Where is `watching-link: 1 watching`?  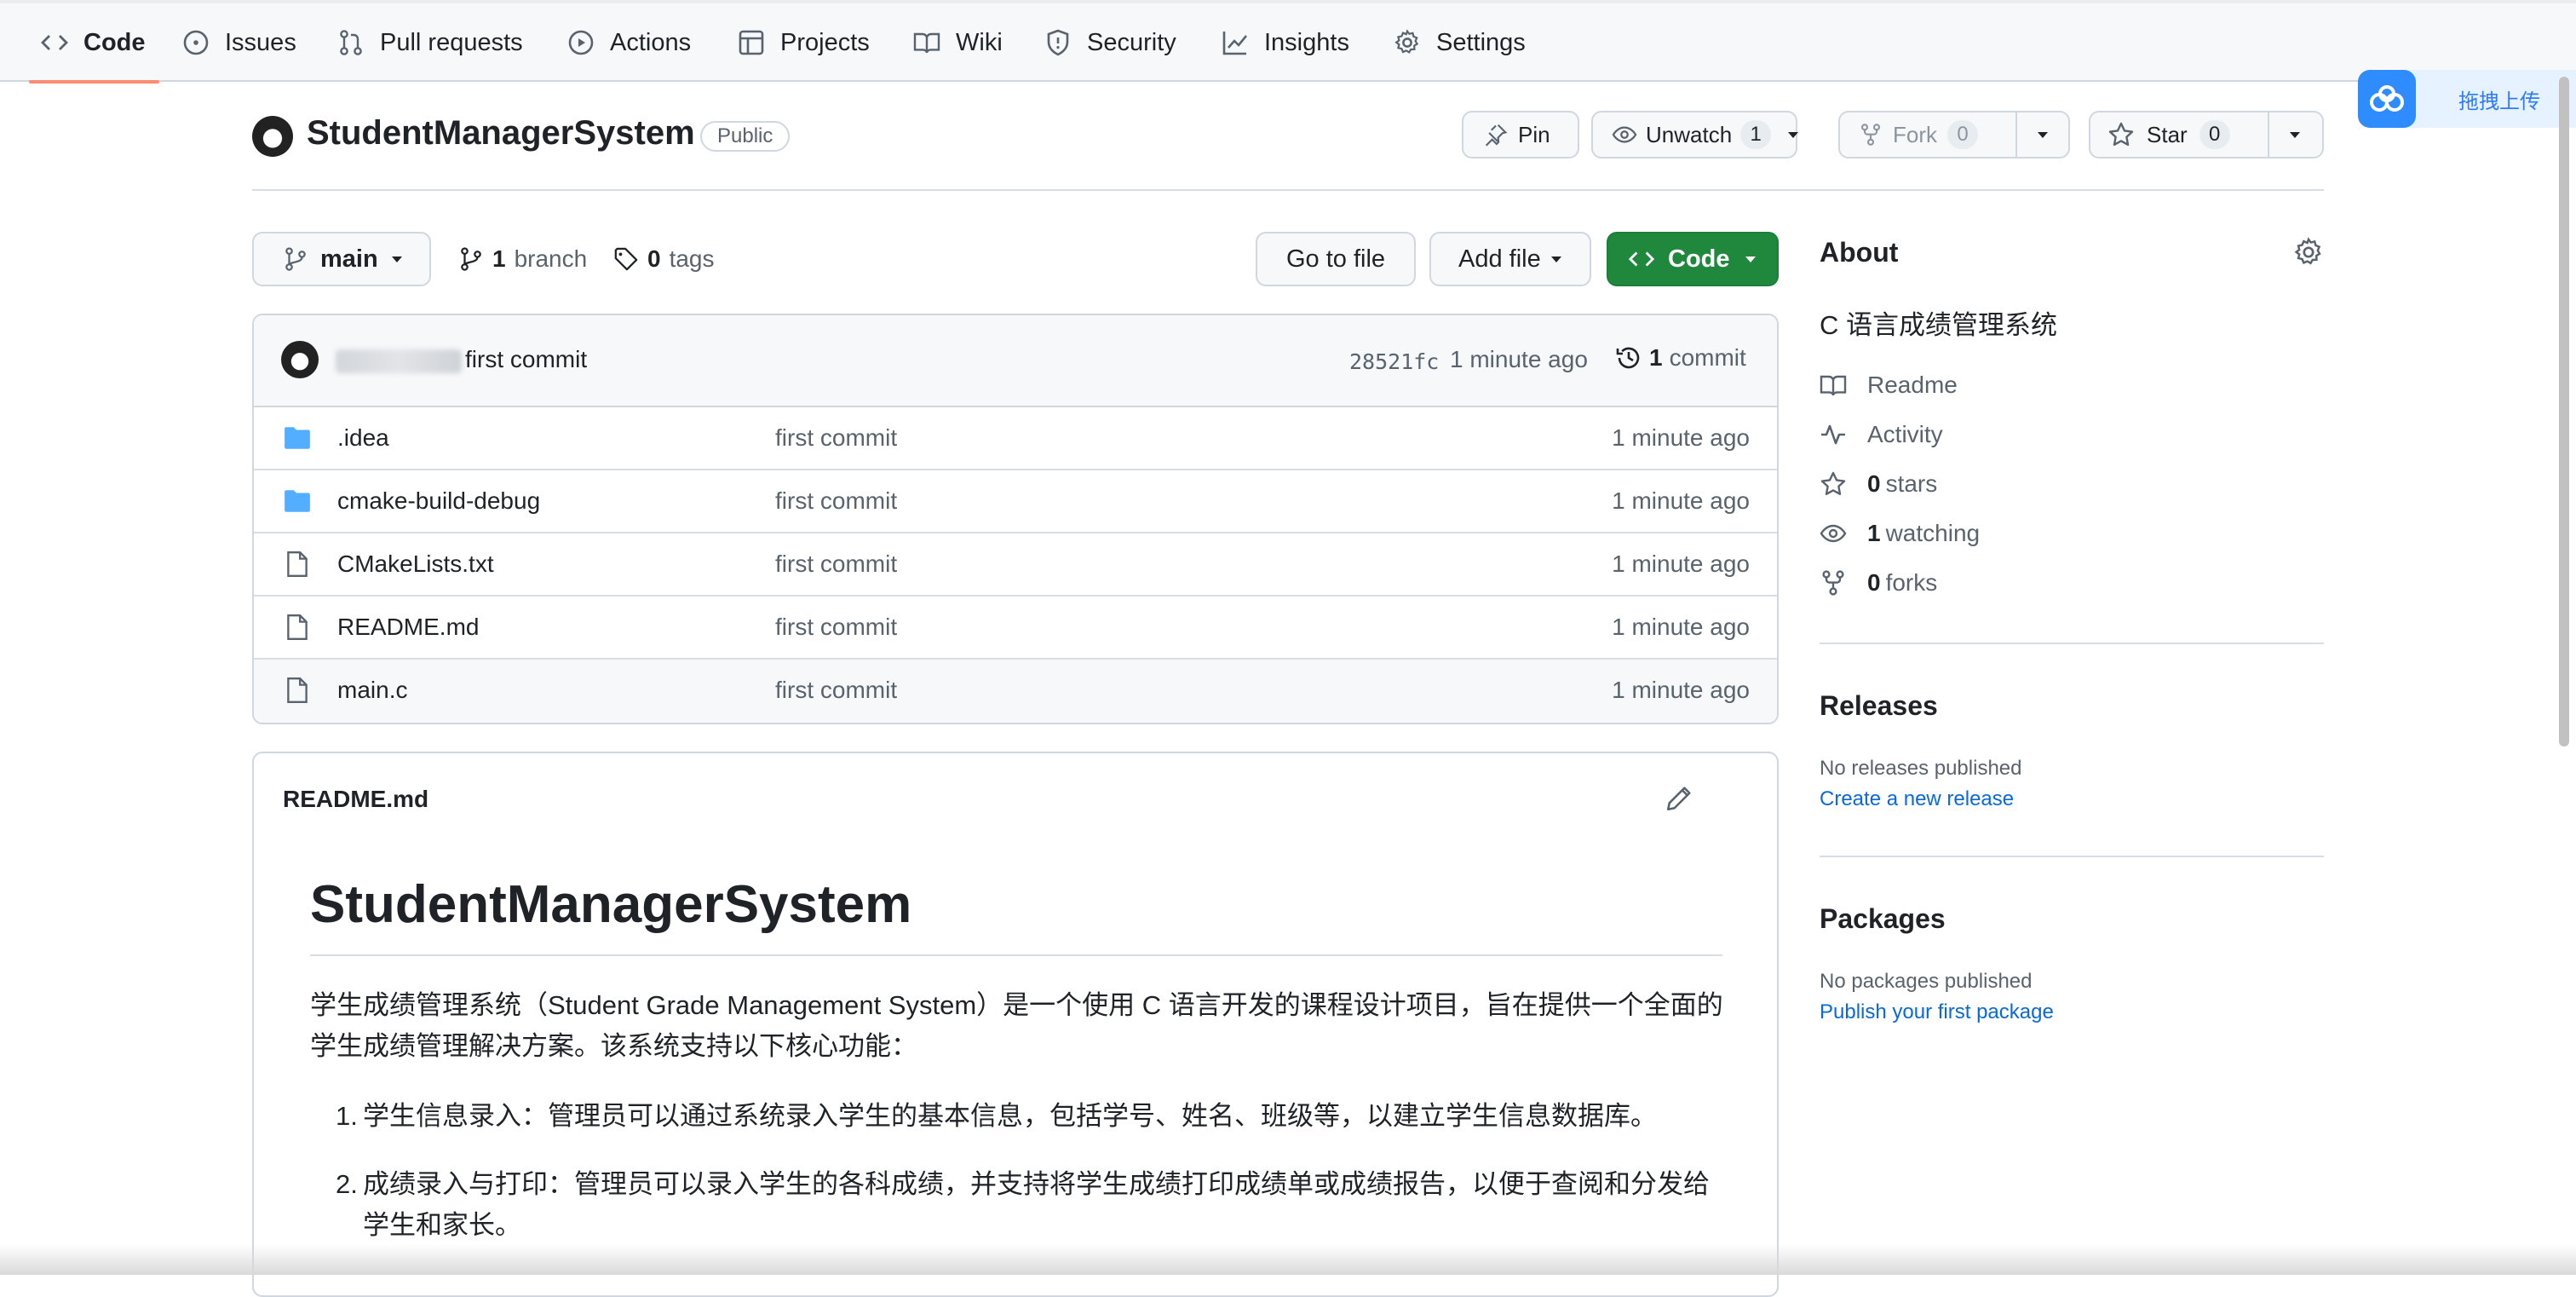 watching-link: 1 watching is located at coordinates (1900, 533).